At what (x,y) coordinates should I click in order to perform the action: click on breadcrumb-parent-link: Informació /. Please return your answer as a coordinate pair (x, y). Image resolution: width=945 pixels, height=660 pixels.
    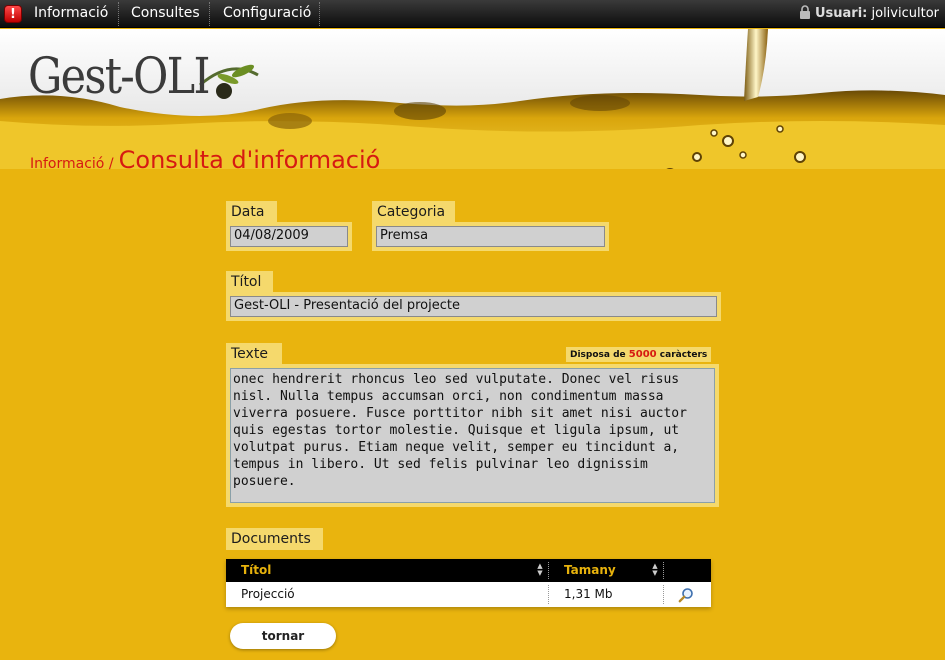
    Looking at the image, I should click on (72, 164).